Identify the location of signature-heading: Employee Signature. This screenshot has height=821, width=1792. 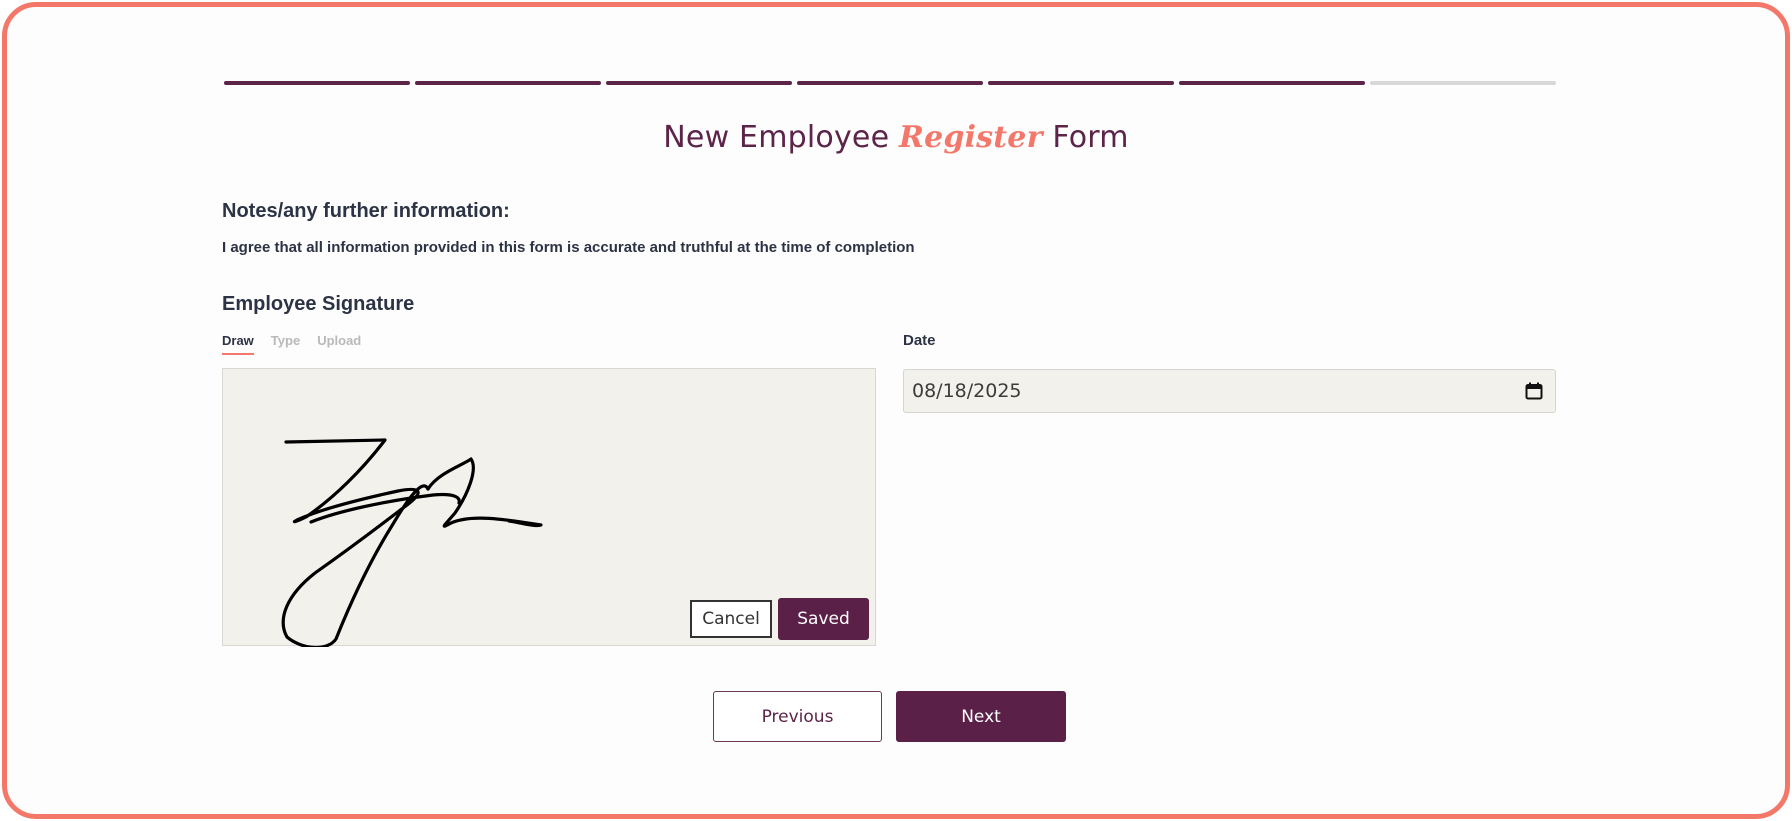
(318, 304).